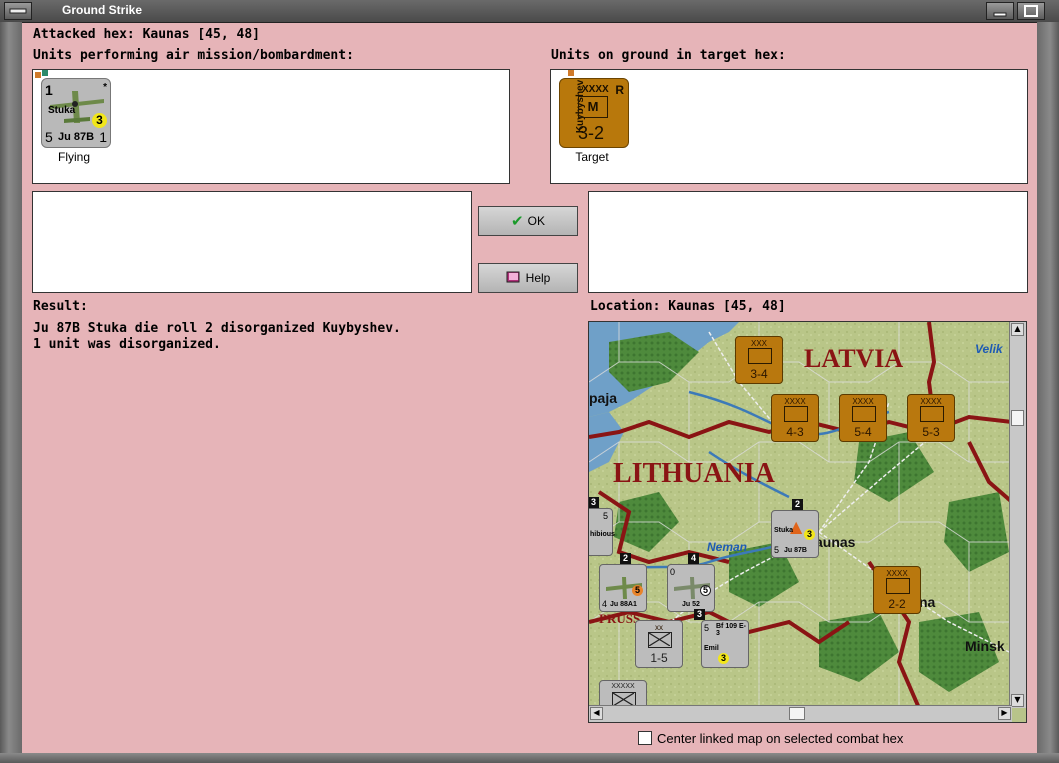 This screenshot has height=763, width=1059. Describe the element at coordinates (1048, 392) in the screenshot. I see `window-frame-right` at that location.